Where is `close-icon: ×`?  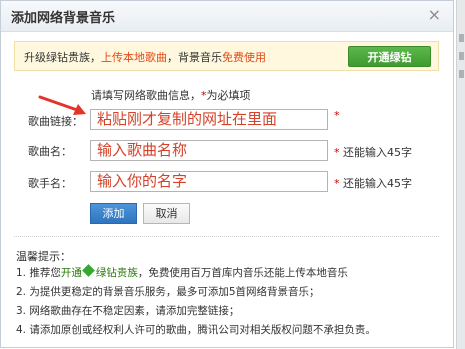 close-icon: × is located at coordinates (434, 15).